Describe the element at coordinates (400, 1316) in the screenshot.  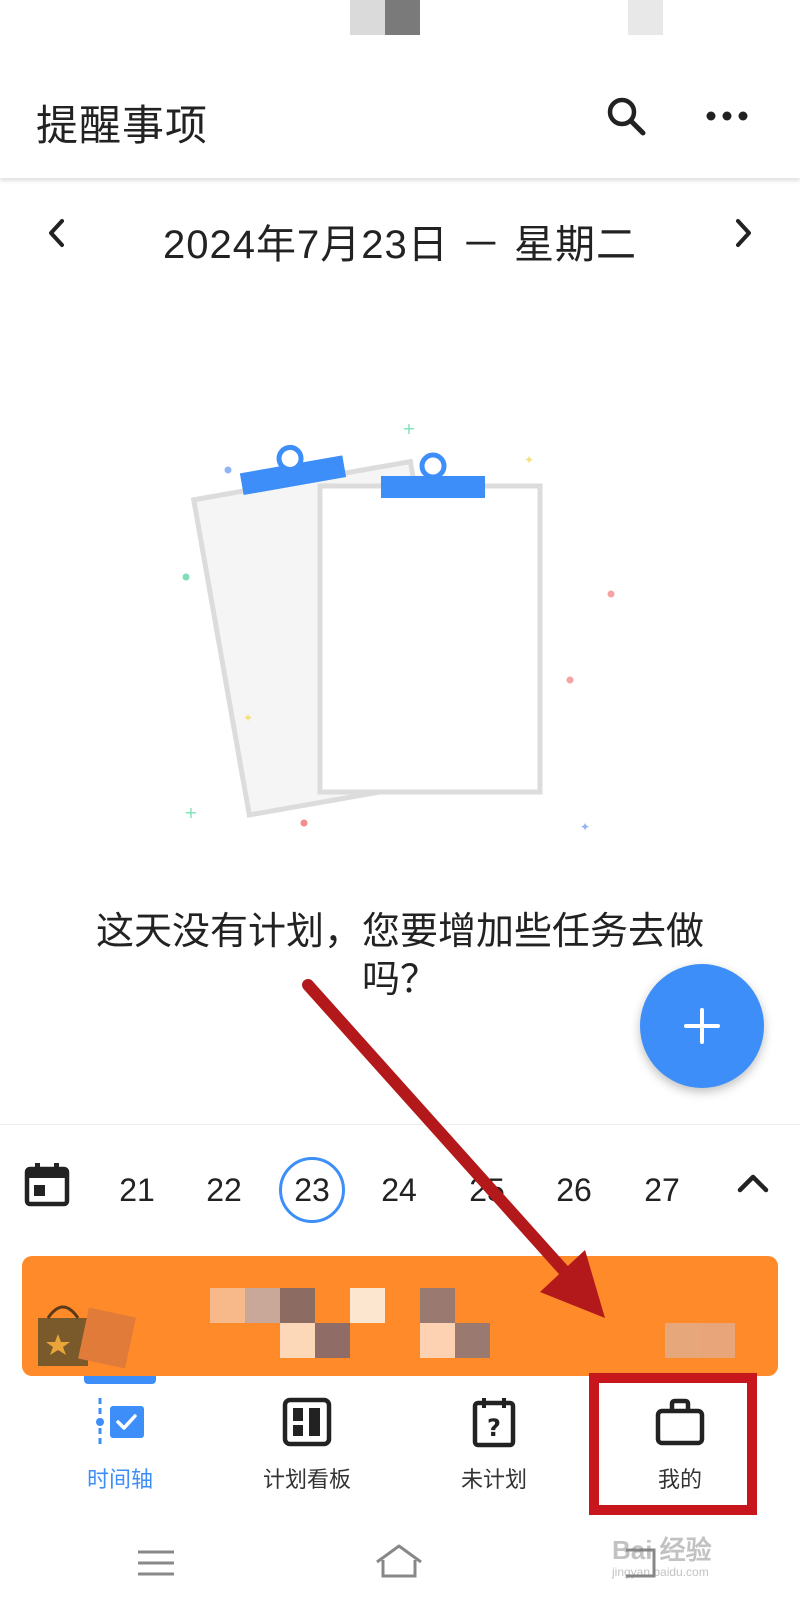
I see `promo-banner` at that location.